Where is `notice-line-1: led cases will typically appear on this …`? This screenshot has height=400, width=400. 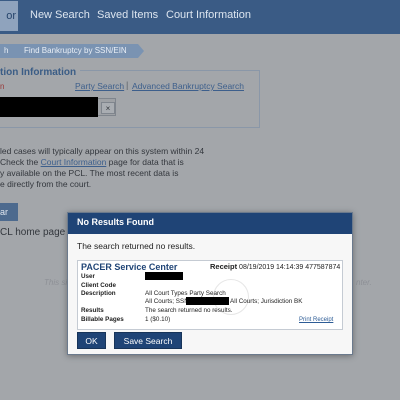 notice-line-1: led cases will typically appear on this … is located at coordinates (102, 151).